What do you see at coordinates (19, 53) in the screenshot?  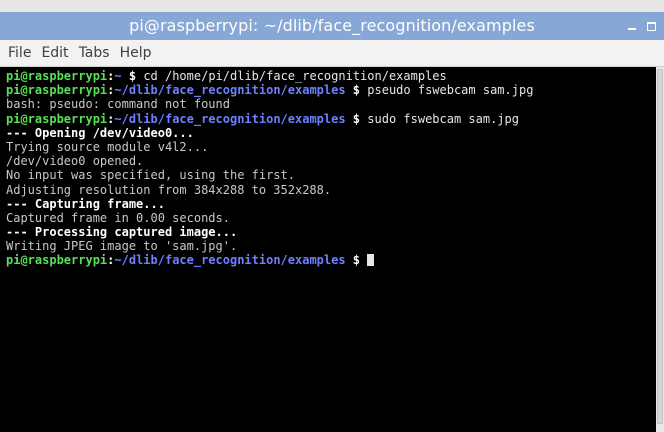 I see `menu-file: File` at bounding box center [19, 53].